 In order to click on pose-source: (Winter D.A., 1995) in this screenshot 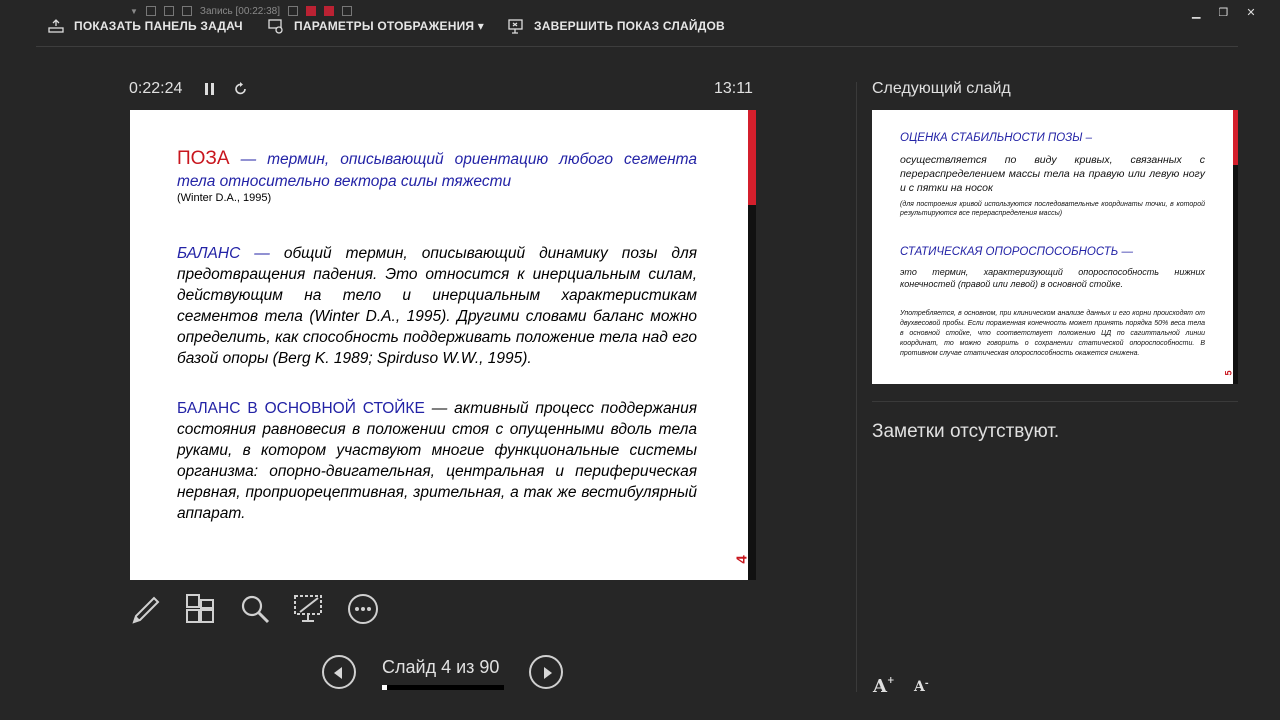, I will do `click(224, 198)`.